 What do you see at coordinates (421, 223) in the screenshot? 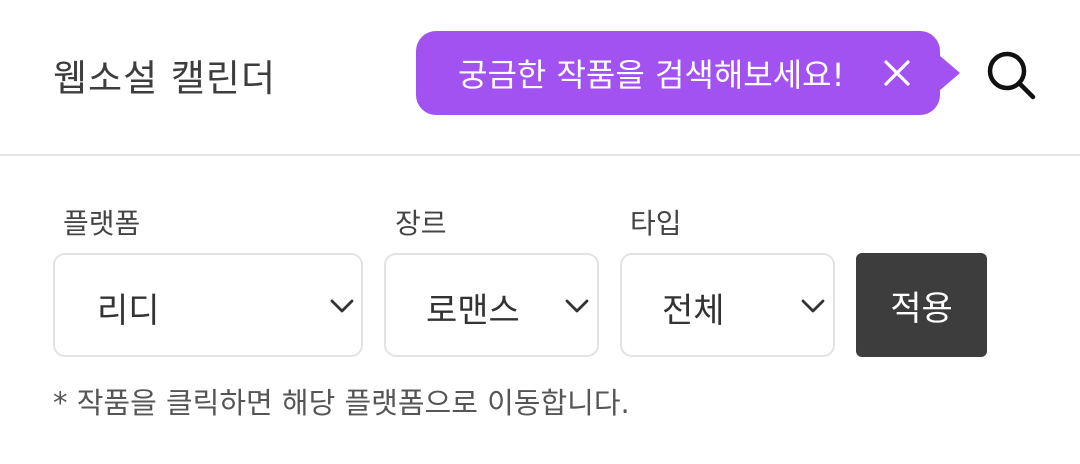
I see `genre-label: 장르` at bounding box center [421, 223].